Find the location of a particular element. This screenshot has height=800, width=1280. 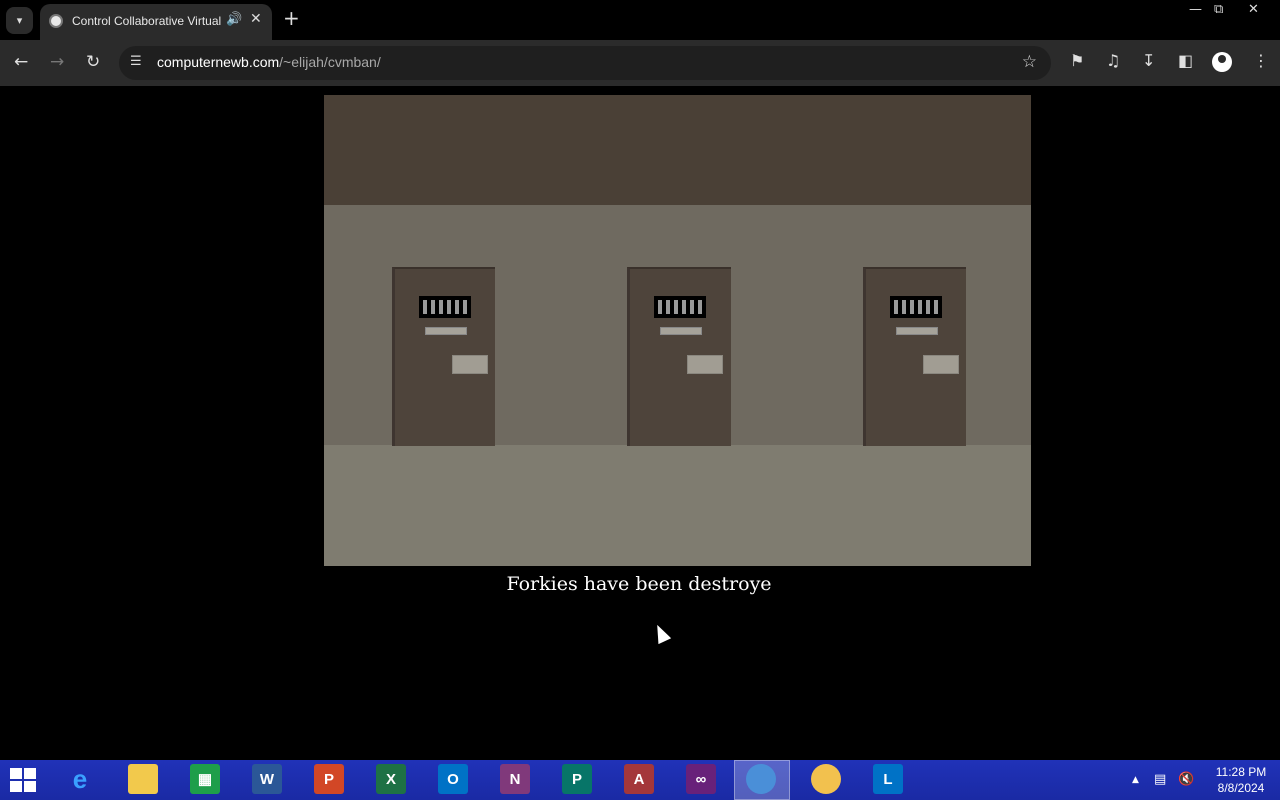

site-settings-icon: ☰ is located at coordinates (136, 61).